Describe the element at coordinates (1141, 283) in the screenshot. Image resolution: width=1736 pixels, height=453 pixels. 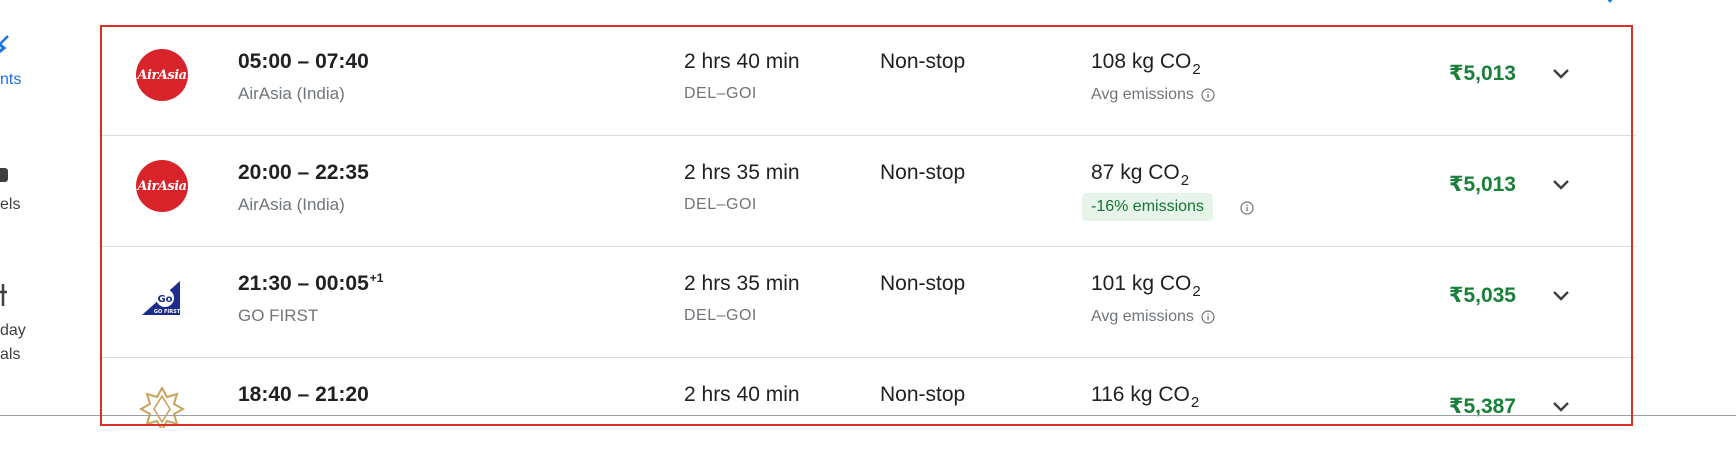
I see `co2-value: 101 kg CO` at that location.